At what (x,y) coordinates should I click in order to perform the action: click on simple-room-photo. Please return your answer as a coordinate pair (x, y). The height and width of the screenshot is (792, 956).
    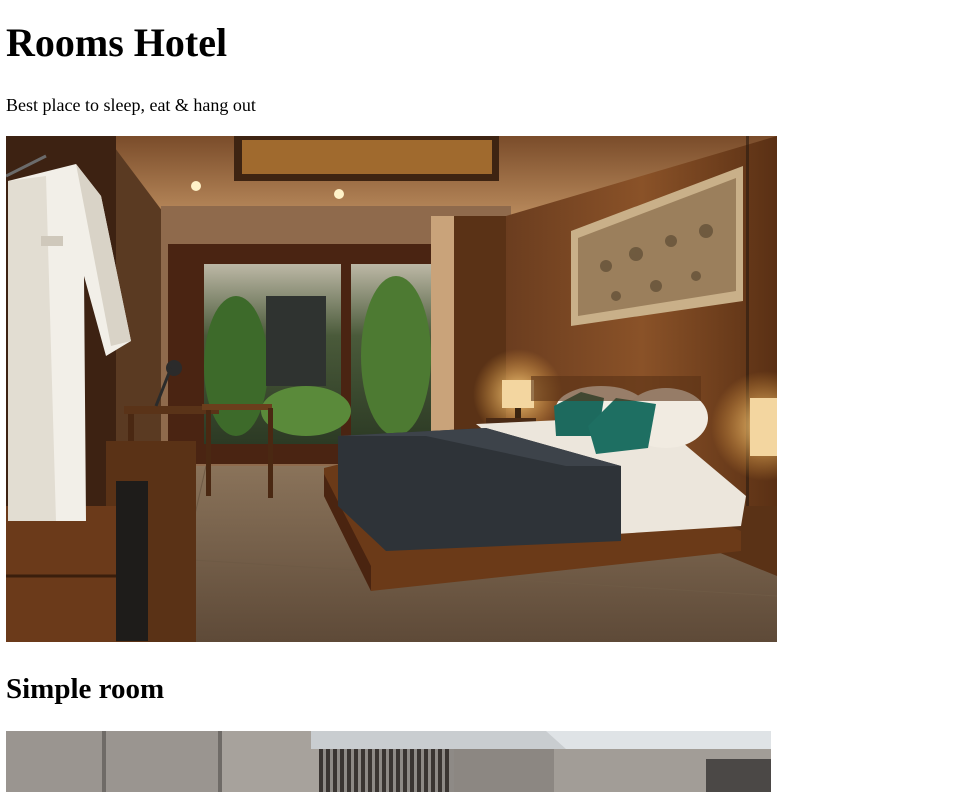
    Looking at the image, I should click on (388, 761).